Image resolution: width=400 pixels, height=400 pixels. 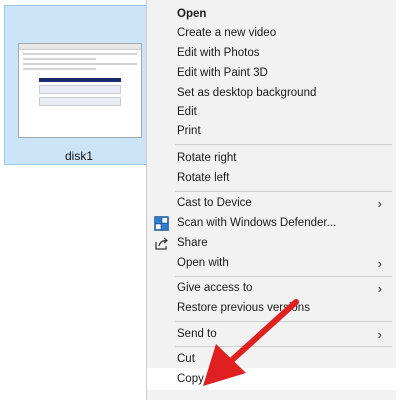 What do you see at coordinates (271, 263) in the screenshot?
I see `menu-item-open-with: Open with ›` at bounding box center [271, 263].